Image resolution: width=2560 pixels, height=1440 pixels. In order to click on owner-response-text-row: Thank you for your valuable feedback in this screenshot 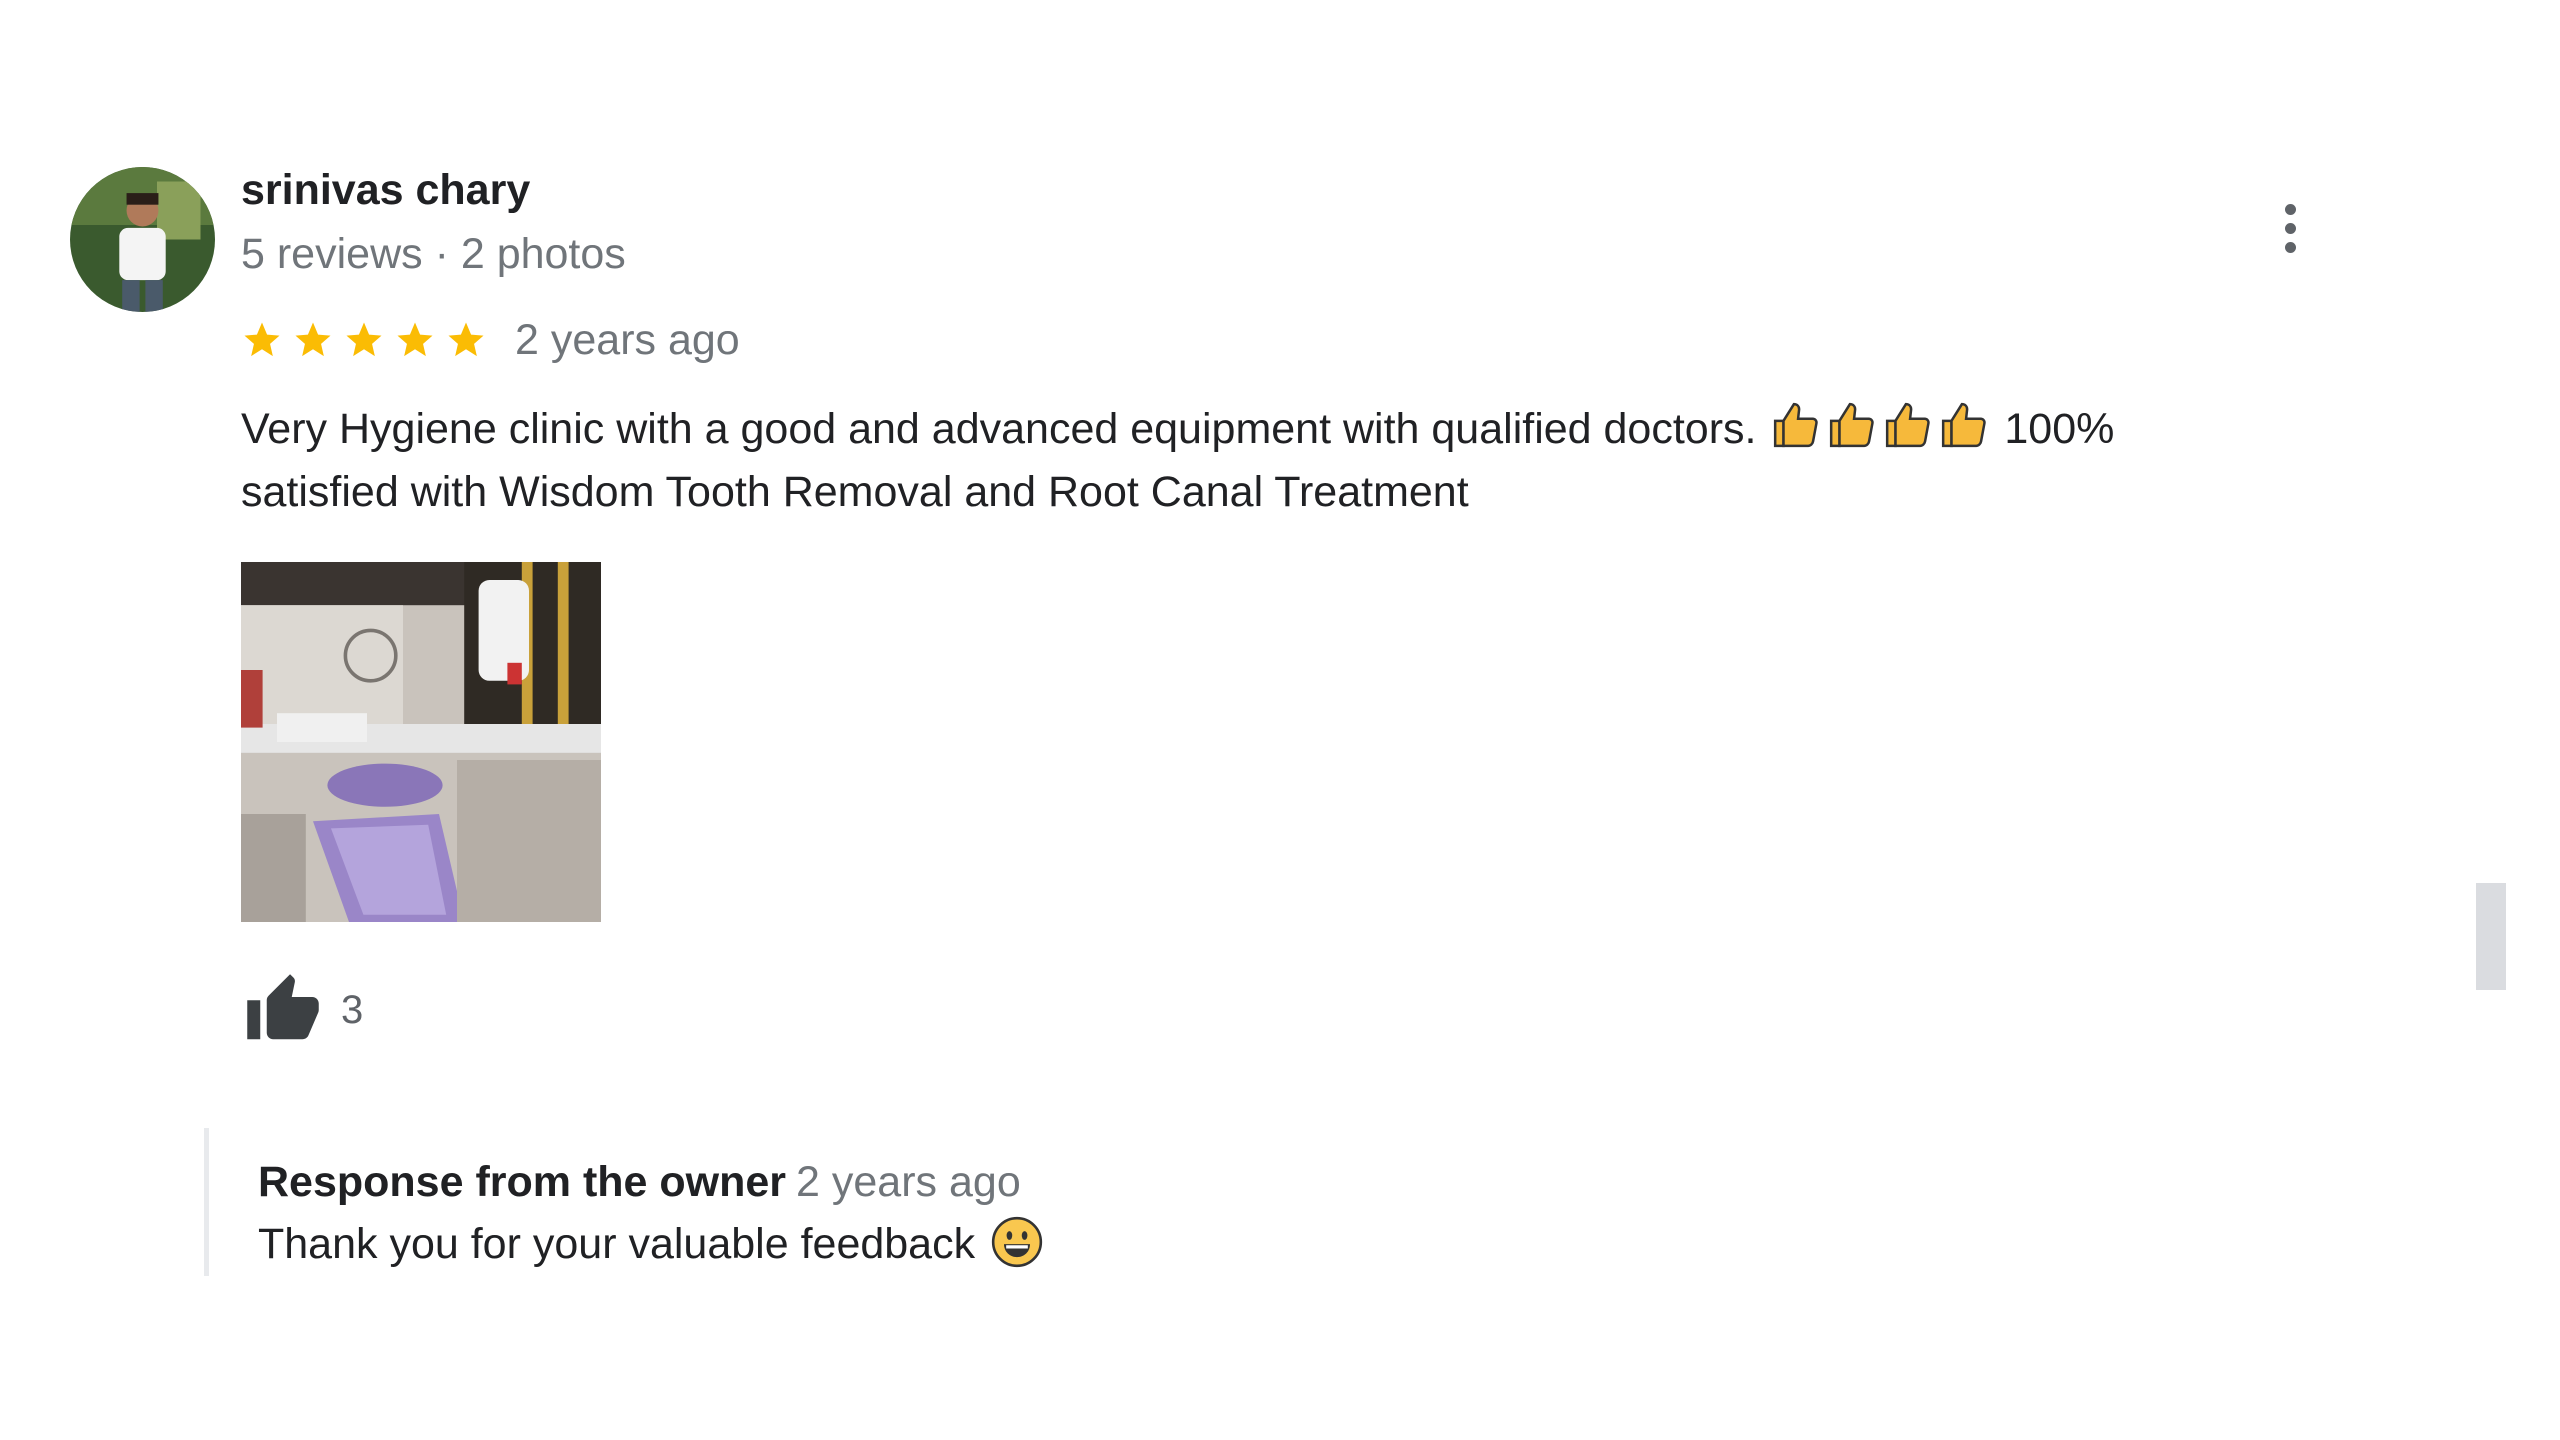, I will do `click(650, 1244)`.